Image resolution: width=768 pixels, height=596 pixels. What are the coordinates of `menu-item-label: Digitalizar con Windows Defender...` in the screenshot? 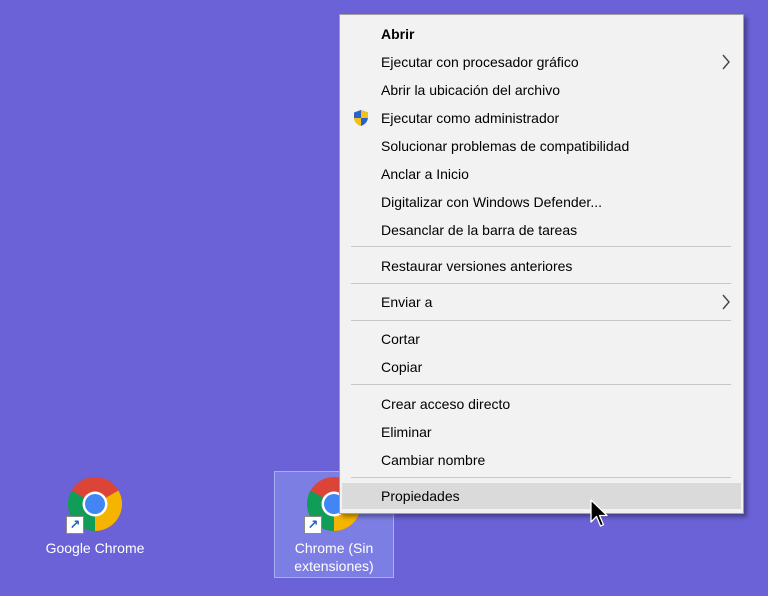 It's located at (491, 202).